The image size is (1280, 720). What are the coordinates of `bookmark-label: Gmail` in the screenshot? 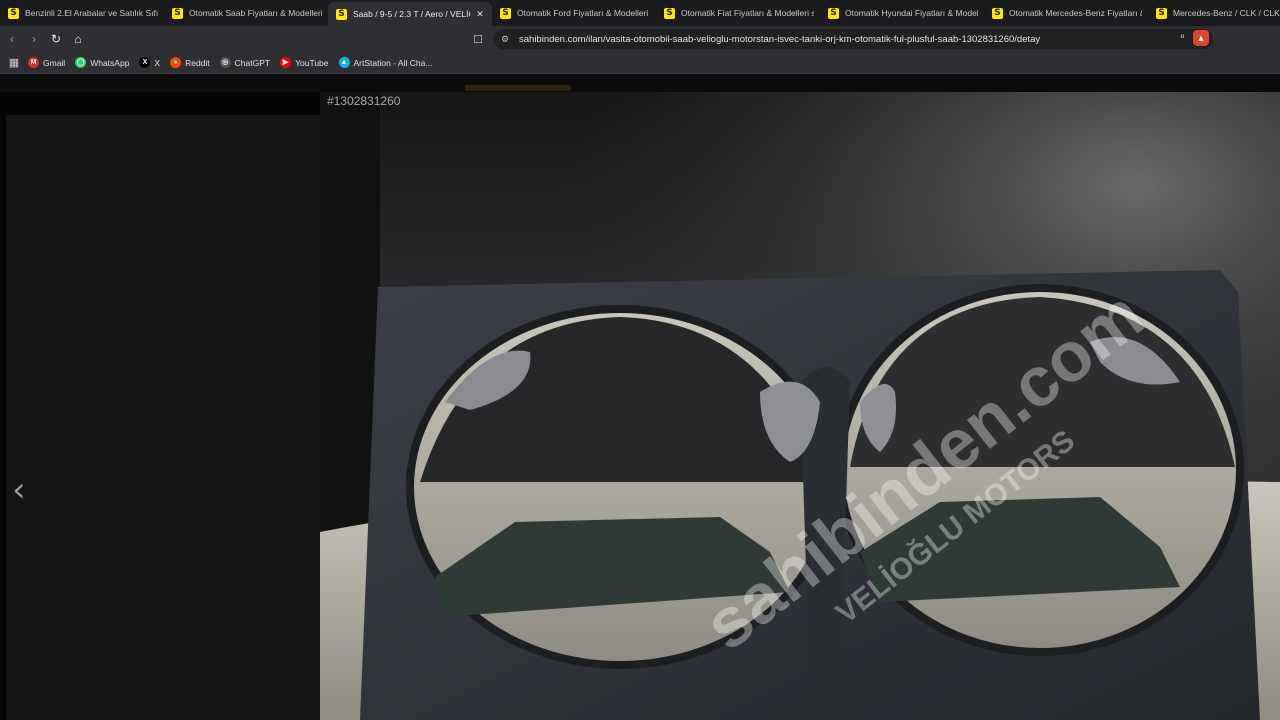 It's located at (54, 62).